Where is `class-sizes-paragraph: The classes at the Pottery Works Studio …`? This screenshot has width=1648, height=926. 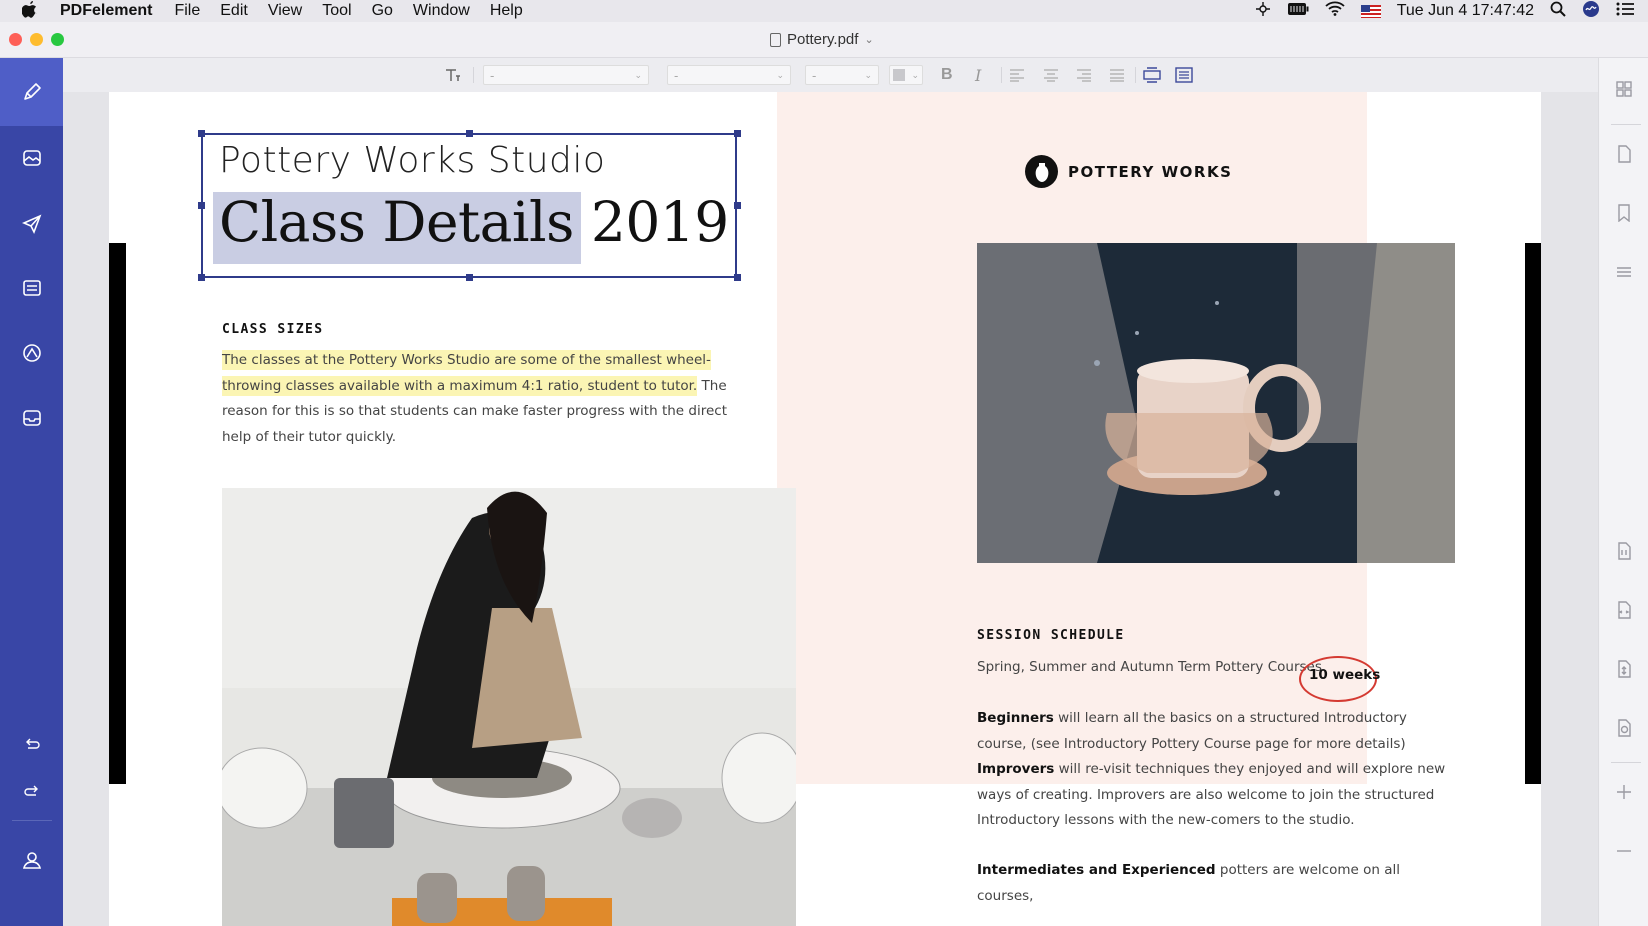
class-sizes-paragraph: The classes at the Pottery Works Studio … is located at coordinates (482, 399).